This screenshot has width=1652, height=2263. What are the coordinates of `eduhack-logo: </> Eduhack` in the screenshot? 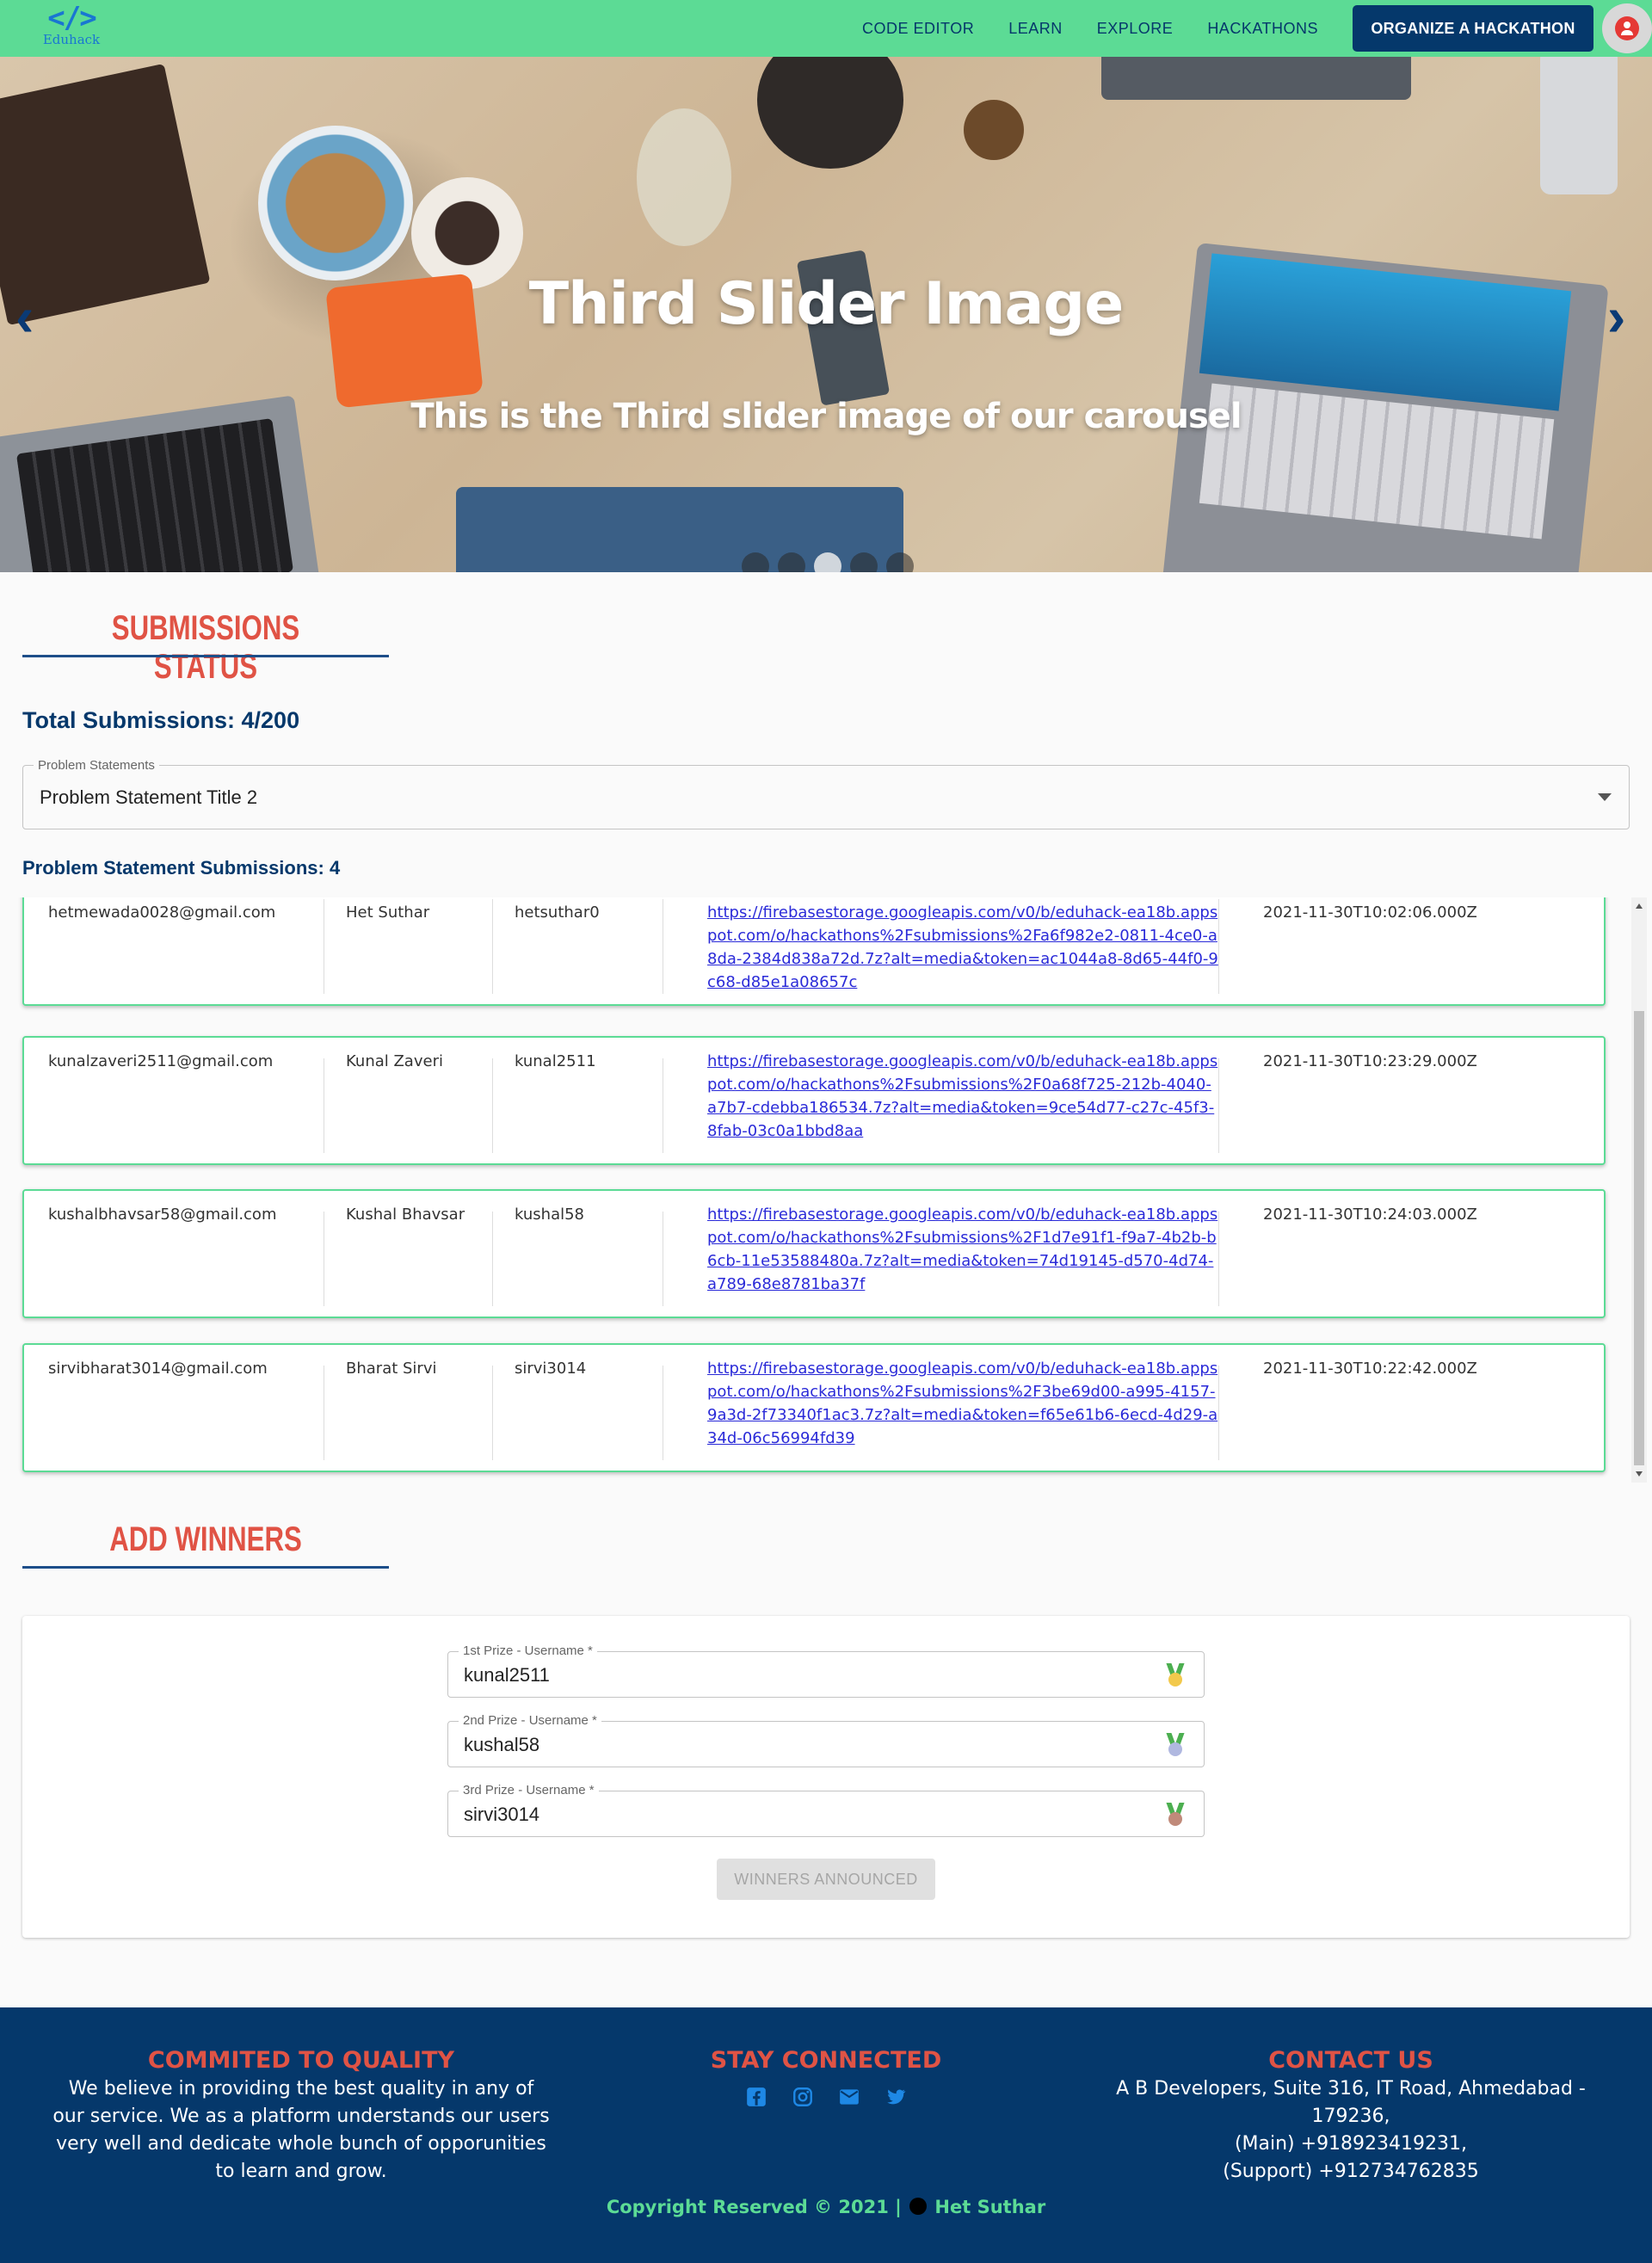 It's located at (71, 27).